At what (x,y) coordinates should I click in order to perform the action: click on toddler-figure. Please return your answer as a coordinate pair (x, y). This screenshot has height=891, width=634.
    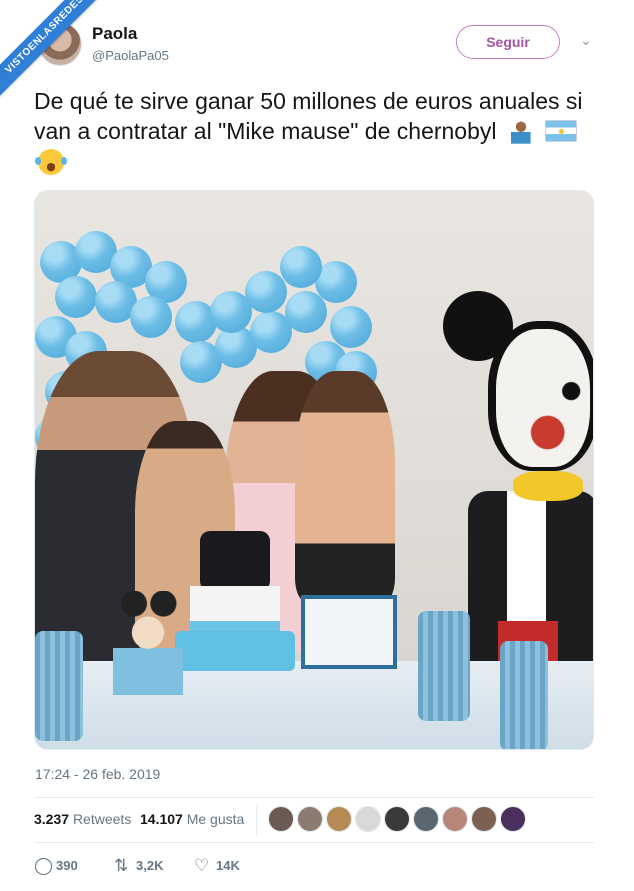
    Looking at the image, I should click on (345, 486).